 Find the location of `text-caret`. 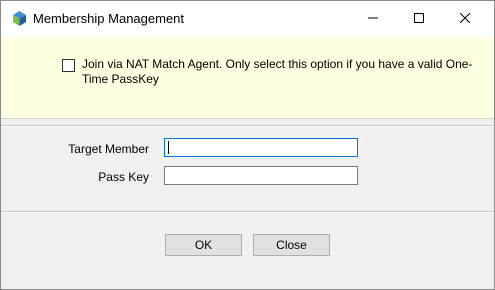

text-caret is located at coordinates (168, 147).